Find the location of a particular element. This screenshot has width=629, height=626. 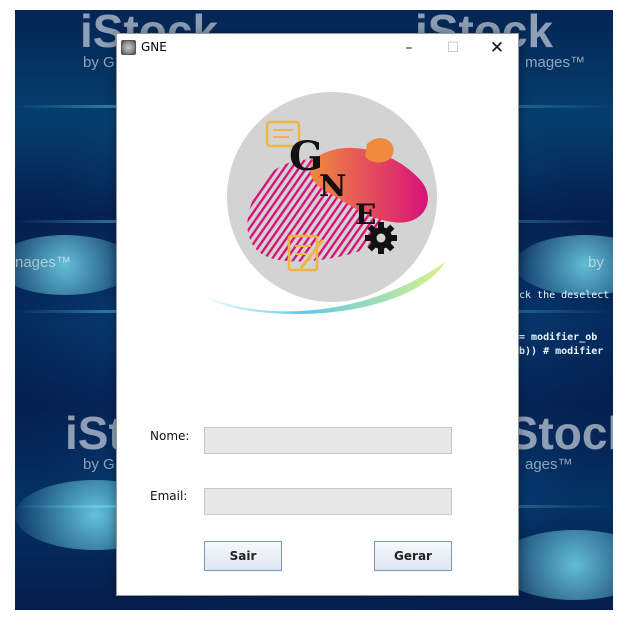

code-text: = modifier_ob is located at coordinates (558, 337).